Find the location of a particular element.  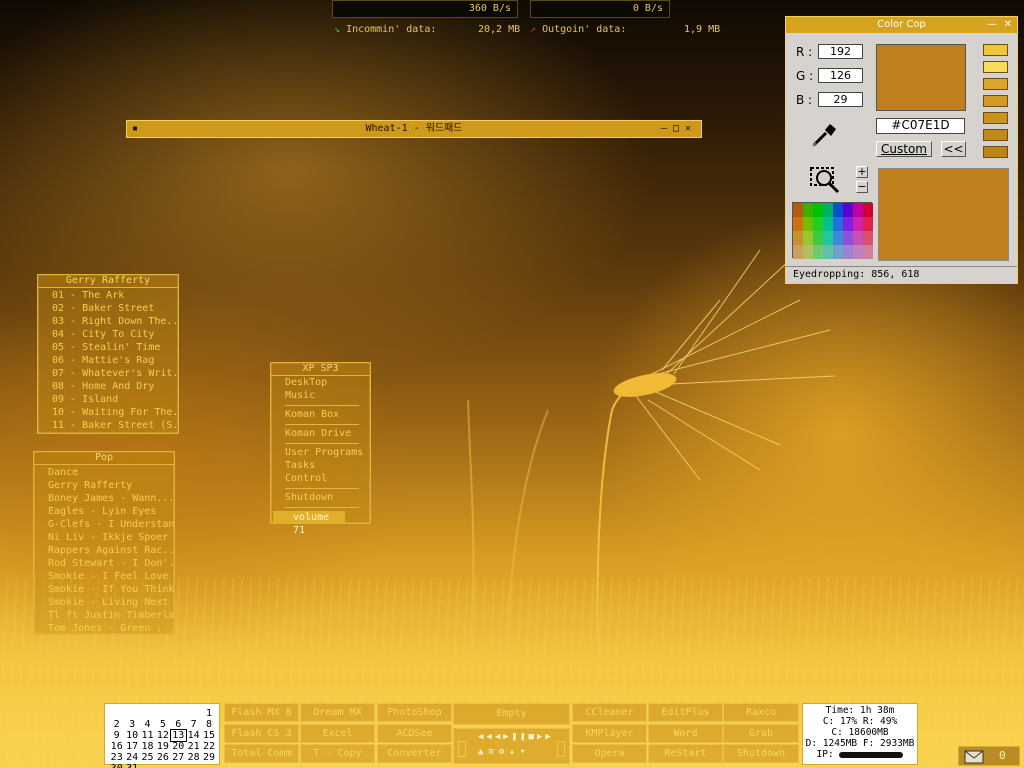

playlist-entry: Smokie - I Feel Love is located at coordinates (104, 576).